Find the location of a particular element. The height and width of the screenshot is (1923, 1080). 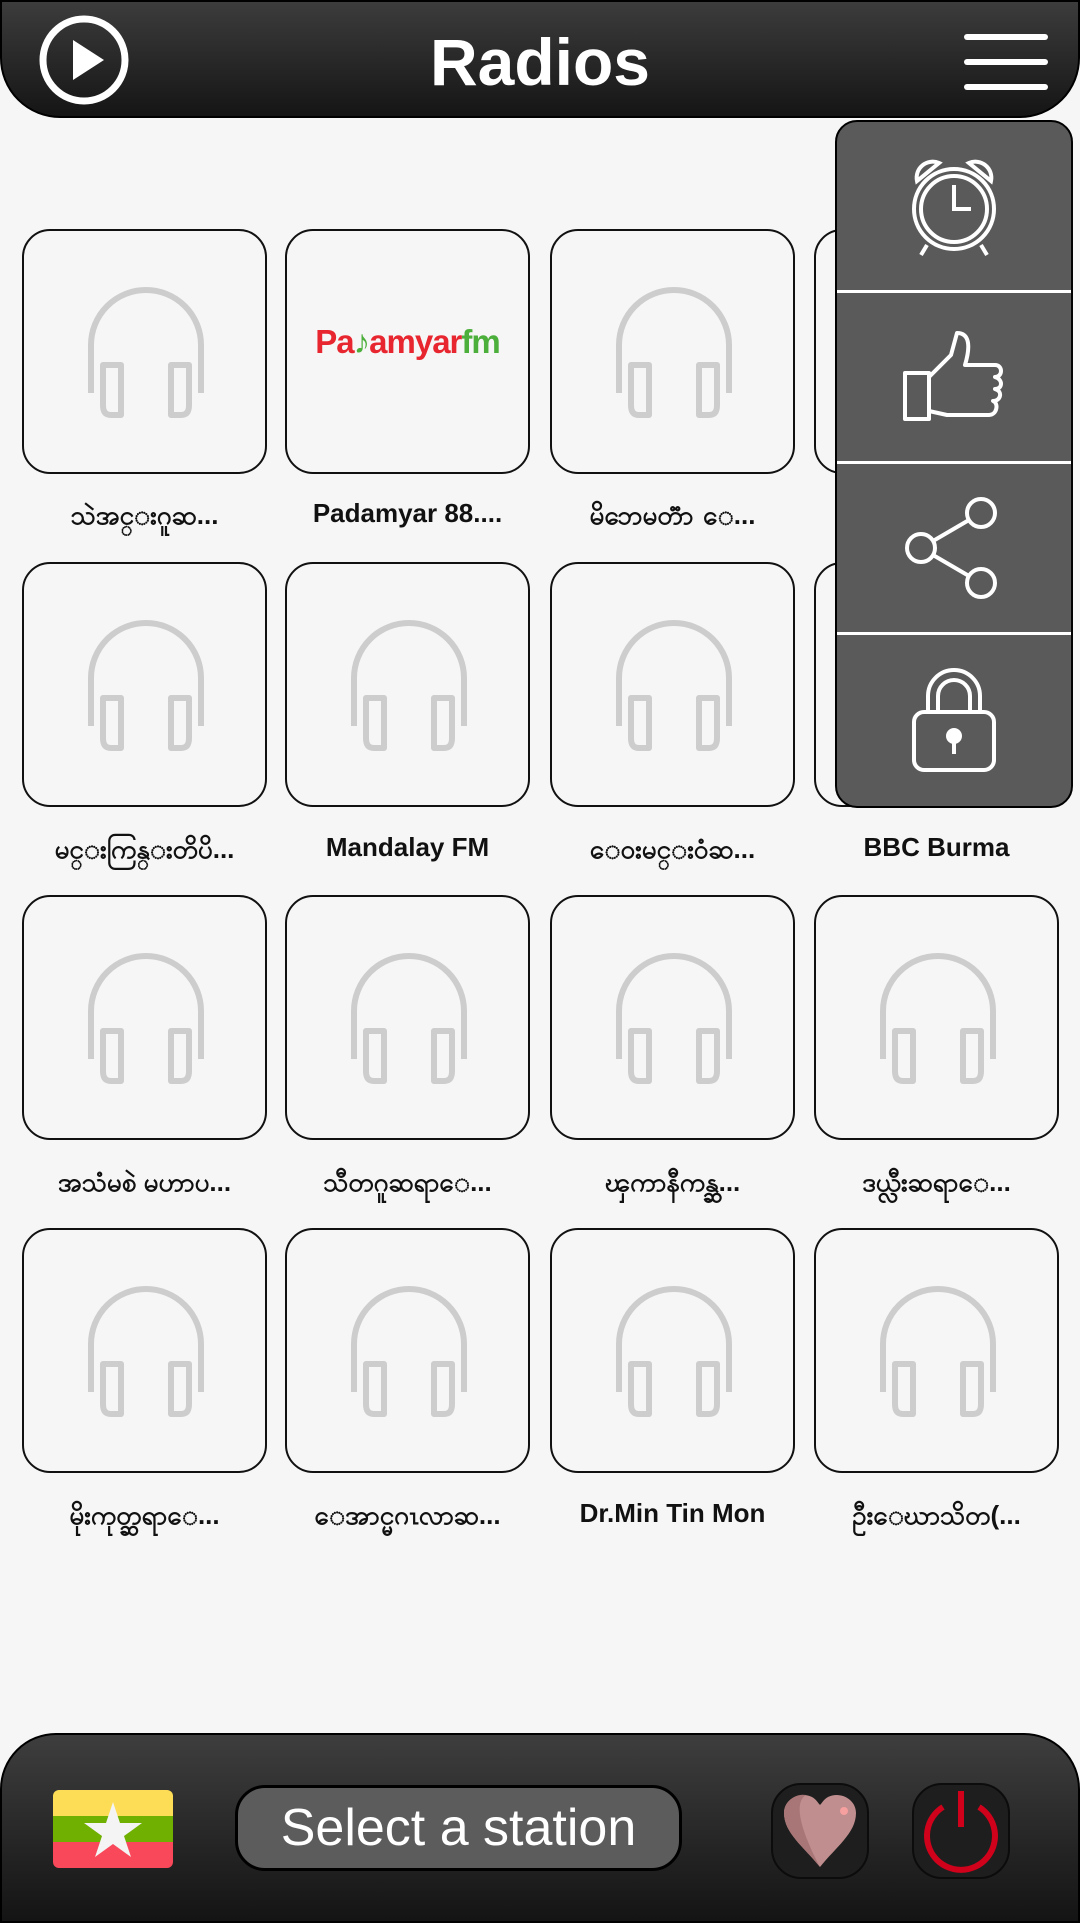

menu-item-privacy is located at coordinates (954, 719).